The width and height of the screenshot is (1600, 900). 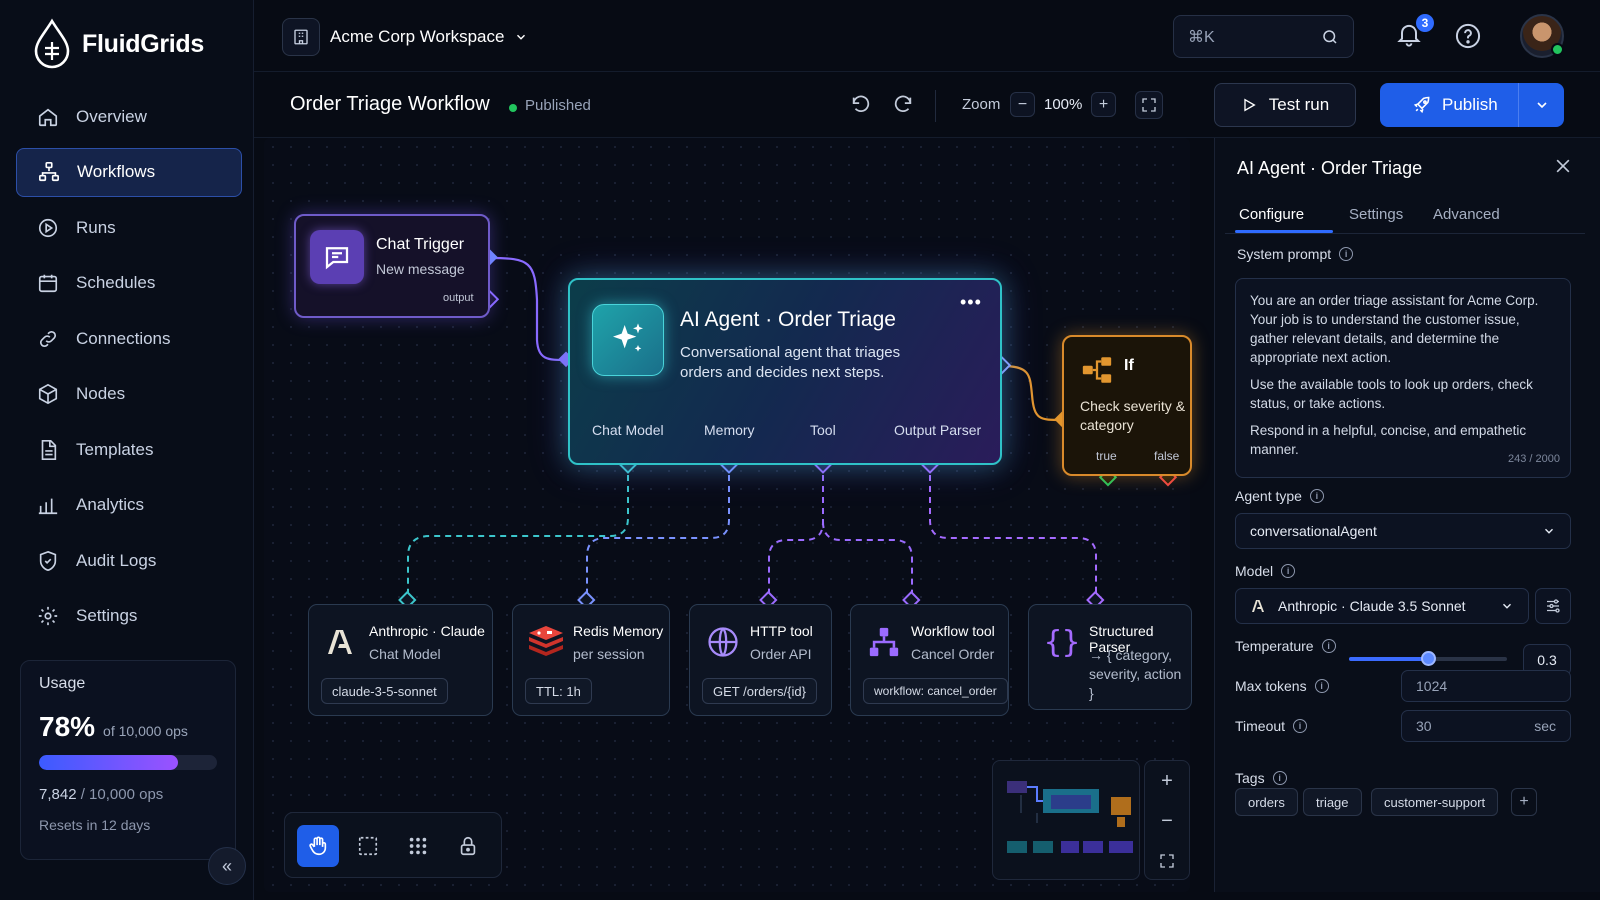 I want to click on sidebar-item-templates: Templates, so click(x=129, y=449).